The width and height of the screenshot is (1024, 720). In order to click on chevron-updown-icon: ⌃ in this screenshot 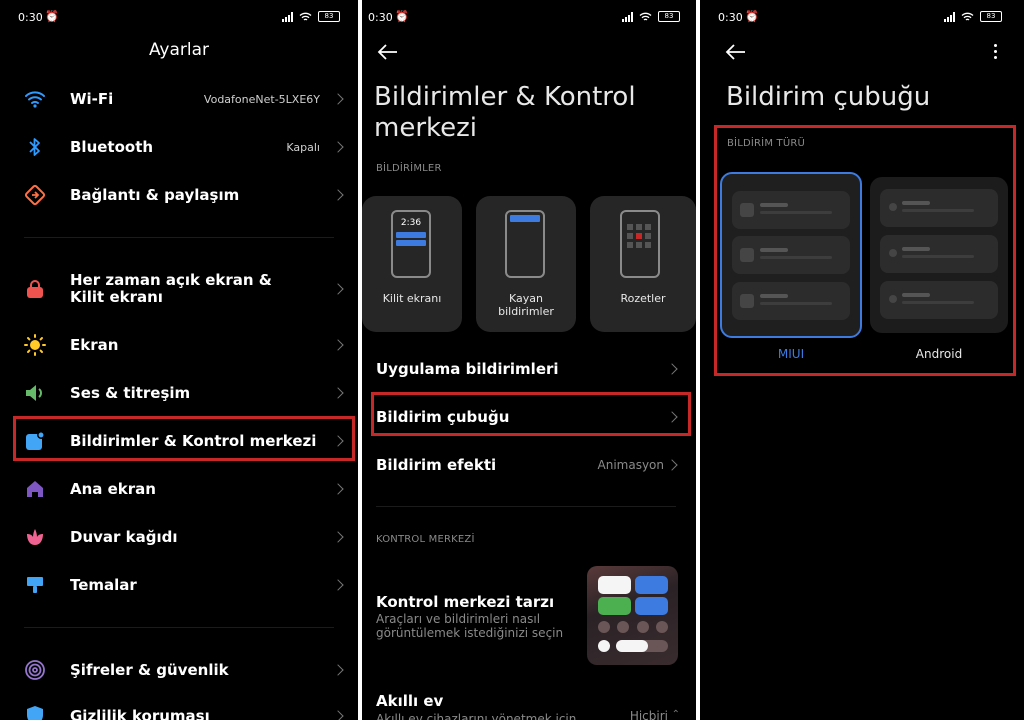, I will do `click(675, 714)`.